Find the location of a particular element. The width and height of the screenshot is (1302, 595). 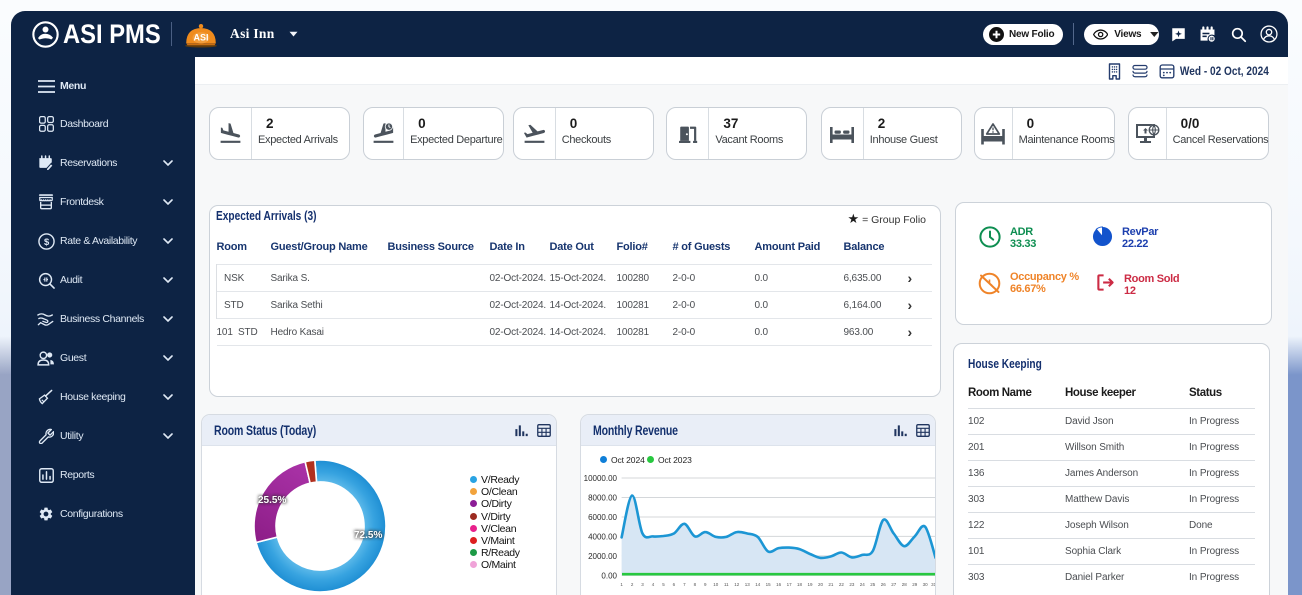

svg-text: 12 is located at coordinates (737, 584).